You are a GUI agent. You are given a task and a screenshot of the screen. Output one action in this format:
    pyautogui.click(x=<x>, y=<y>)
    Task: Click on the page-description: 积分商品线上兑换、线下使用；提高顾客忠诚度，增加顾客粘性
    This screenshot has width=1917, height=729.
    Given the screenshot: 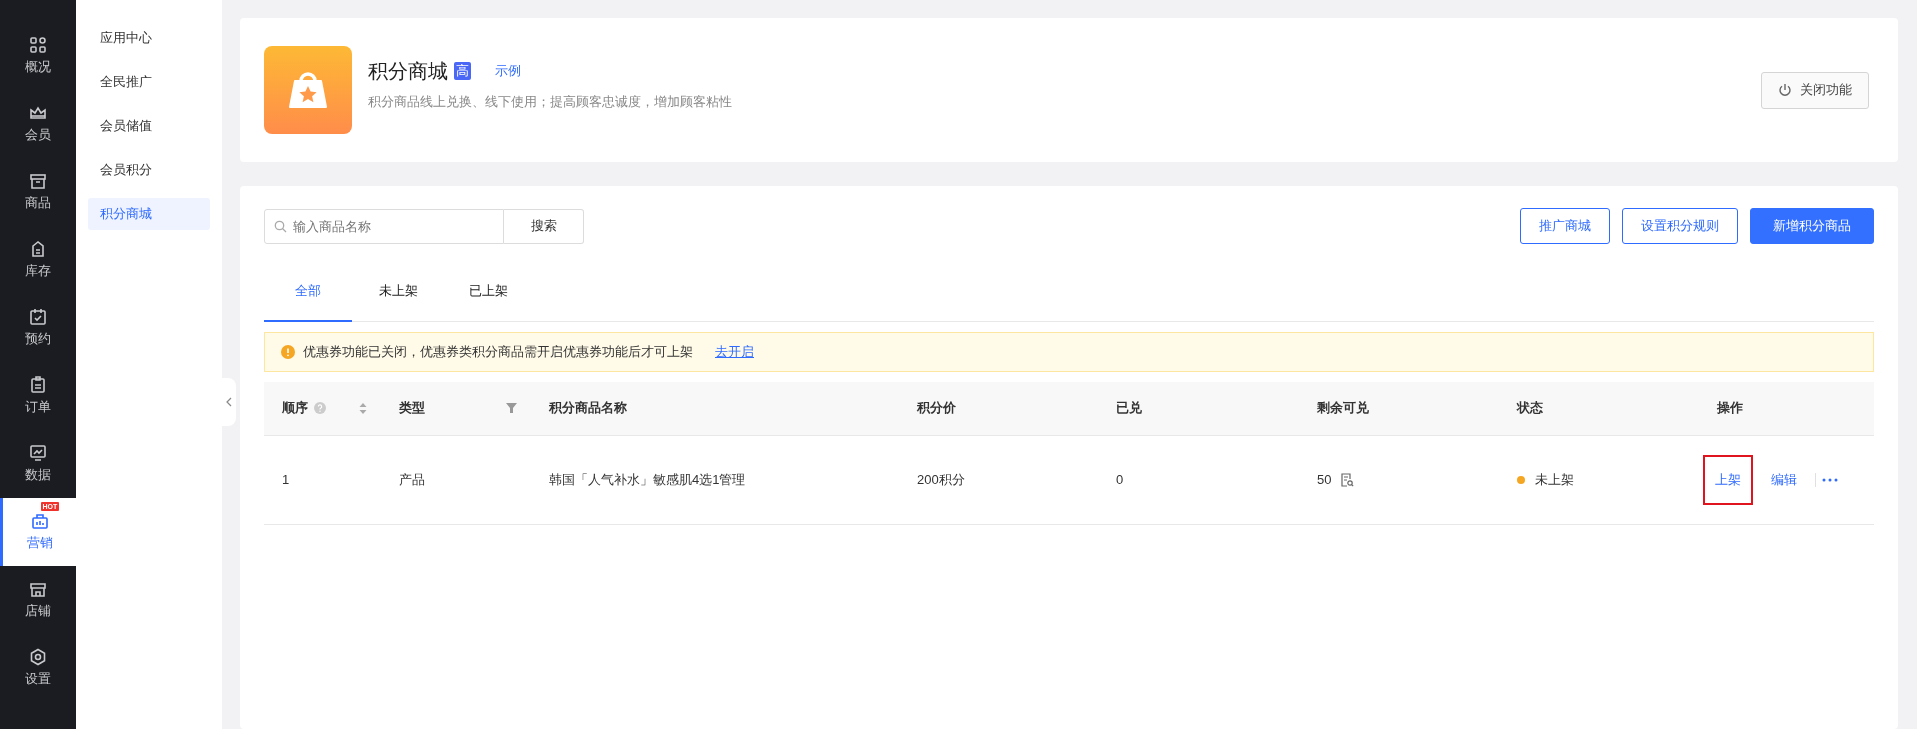 What is the action you would take?
    pyautogui.click(x=550, y=101)
    